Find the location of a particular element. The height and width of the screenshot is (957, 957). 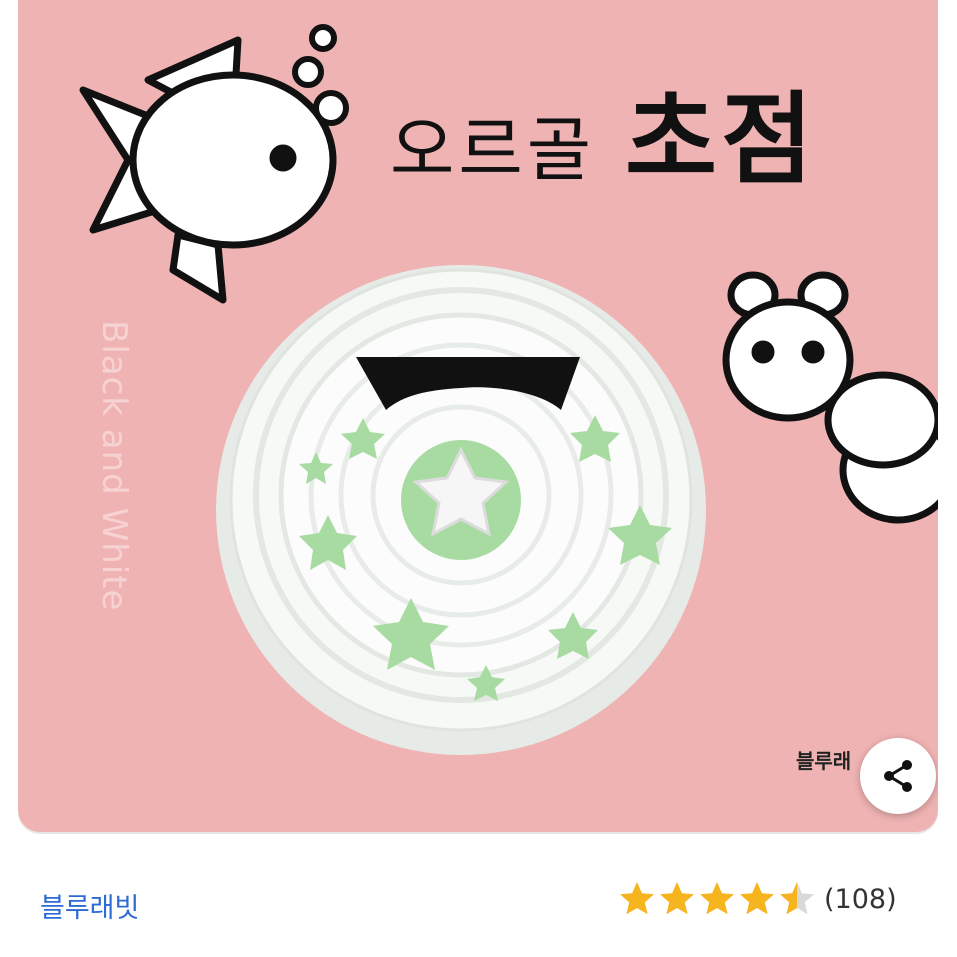

rating-stars is located at coordinates (717, 899).